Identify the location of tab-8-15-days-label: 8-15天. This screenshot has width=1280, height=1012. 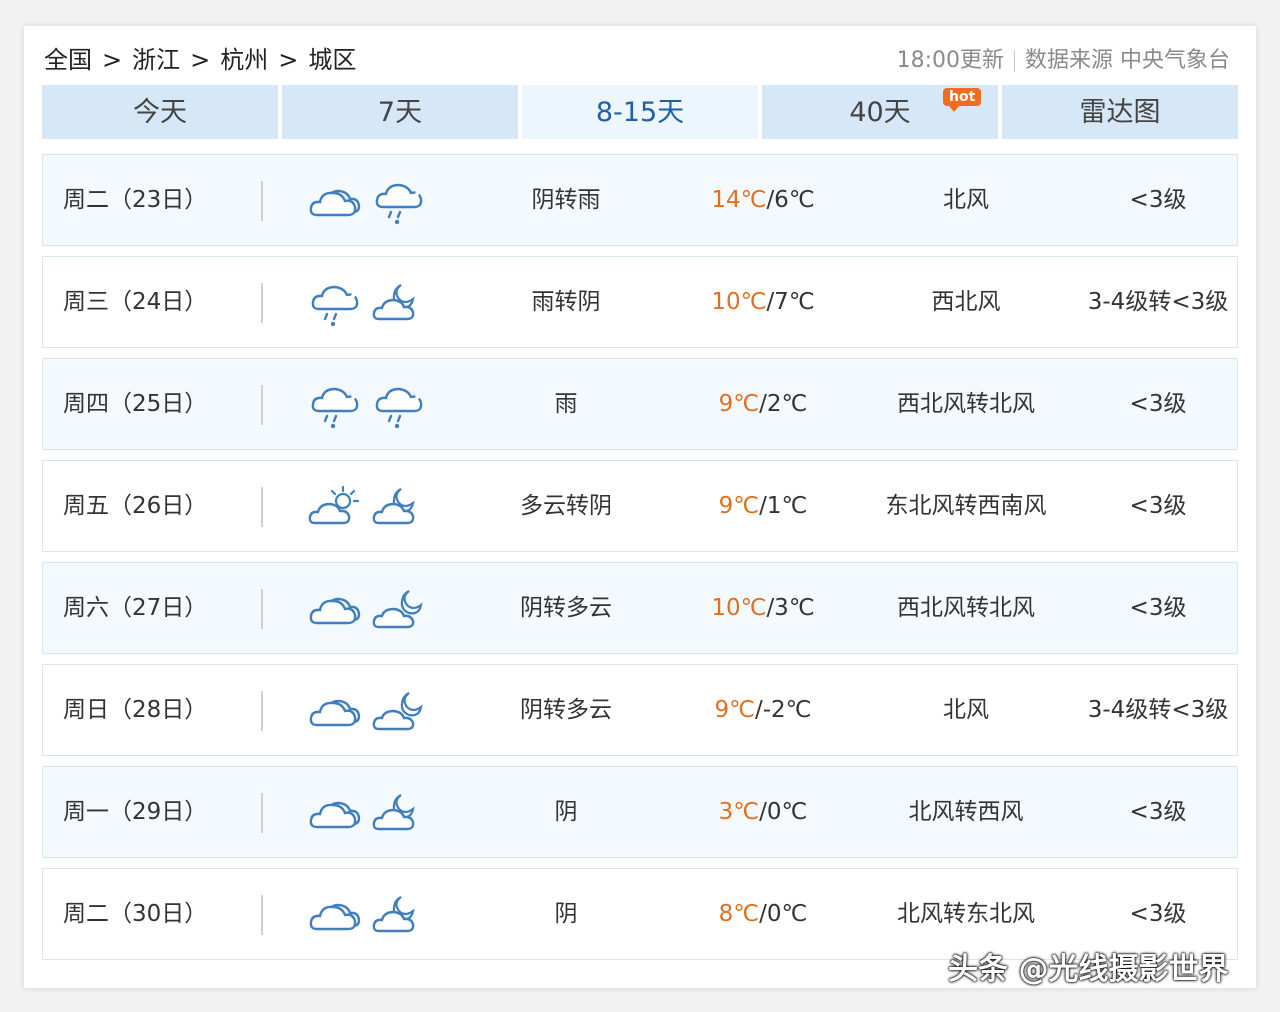
(640, 112).